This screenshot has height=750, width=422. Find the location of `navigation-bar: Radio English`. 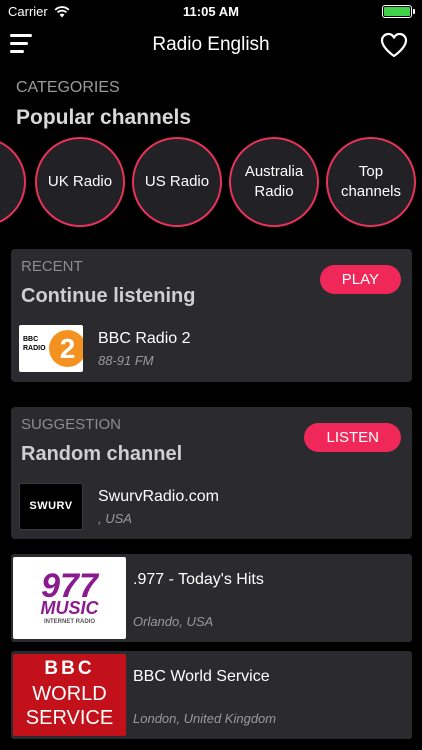

navigation-bar: Radio English is located at coordinates (211, 46).